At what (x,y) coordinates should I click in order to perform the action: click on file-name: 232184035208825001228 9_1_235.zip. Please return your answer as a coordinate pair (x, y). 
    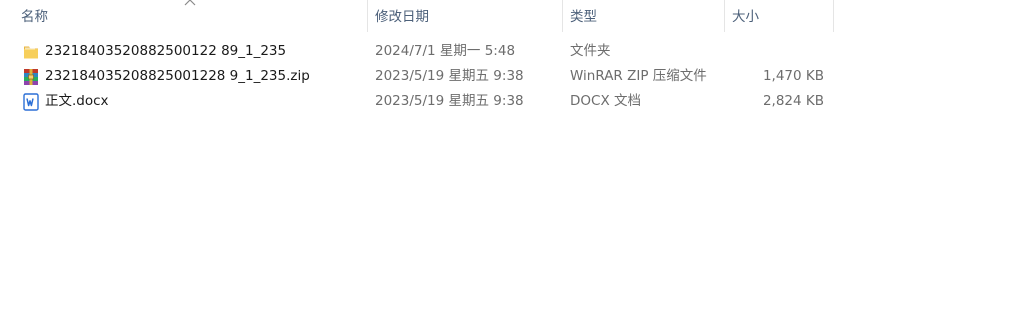
    Looking at the image, I should click on (177, 76).